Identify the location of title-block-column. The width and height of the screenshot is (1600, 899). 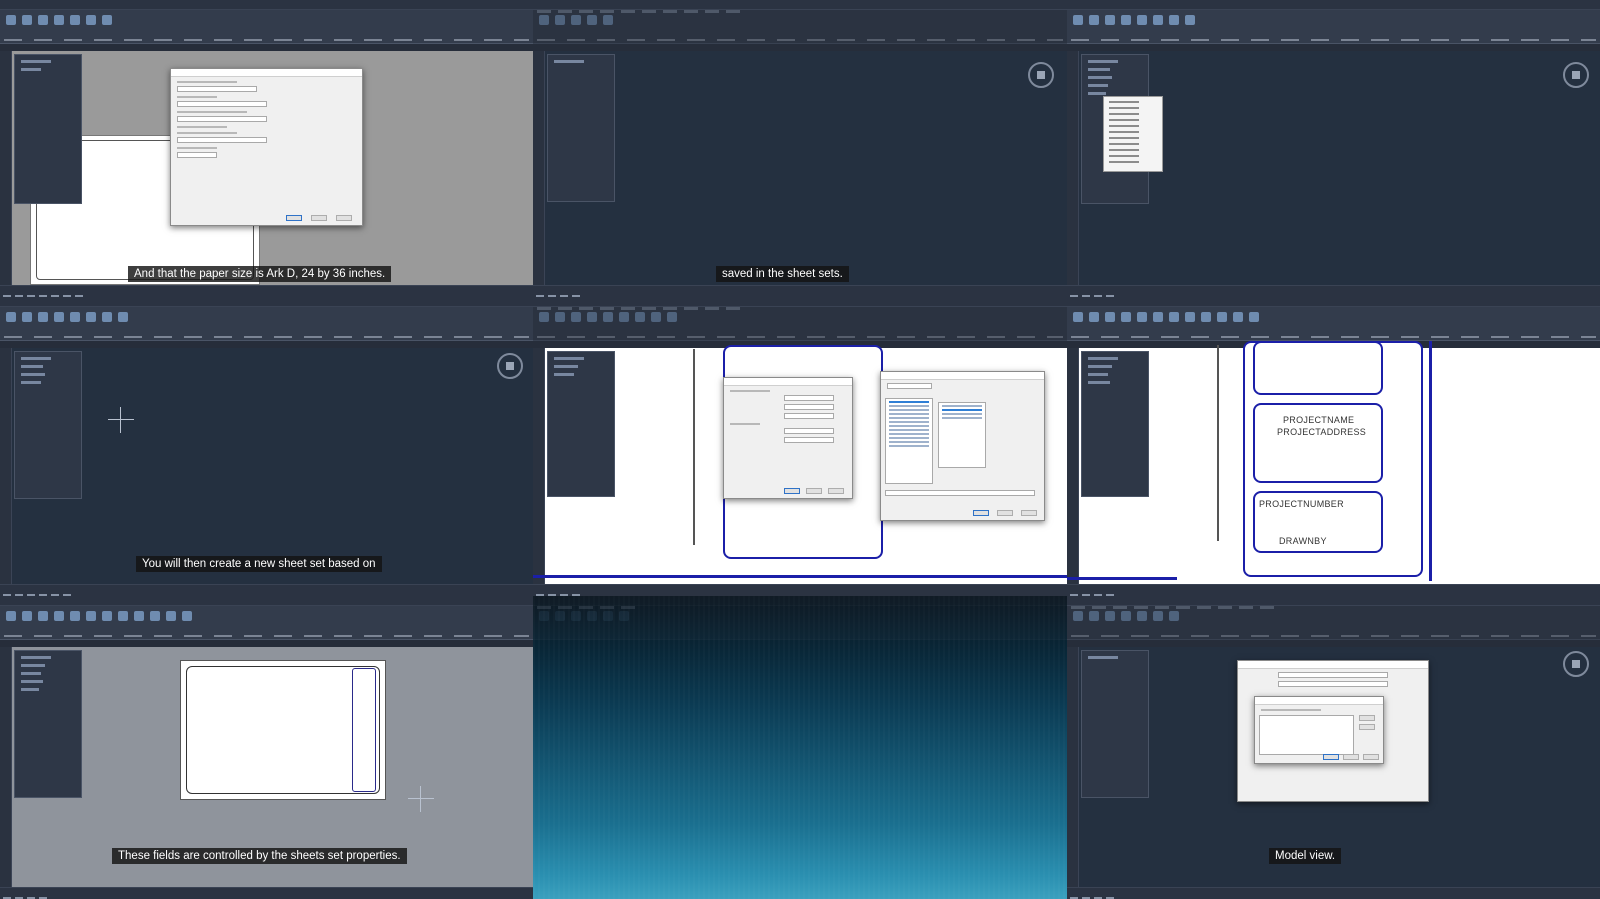
(364, 730).